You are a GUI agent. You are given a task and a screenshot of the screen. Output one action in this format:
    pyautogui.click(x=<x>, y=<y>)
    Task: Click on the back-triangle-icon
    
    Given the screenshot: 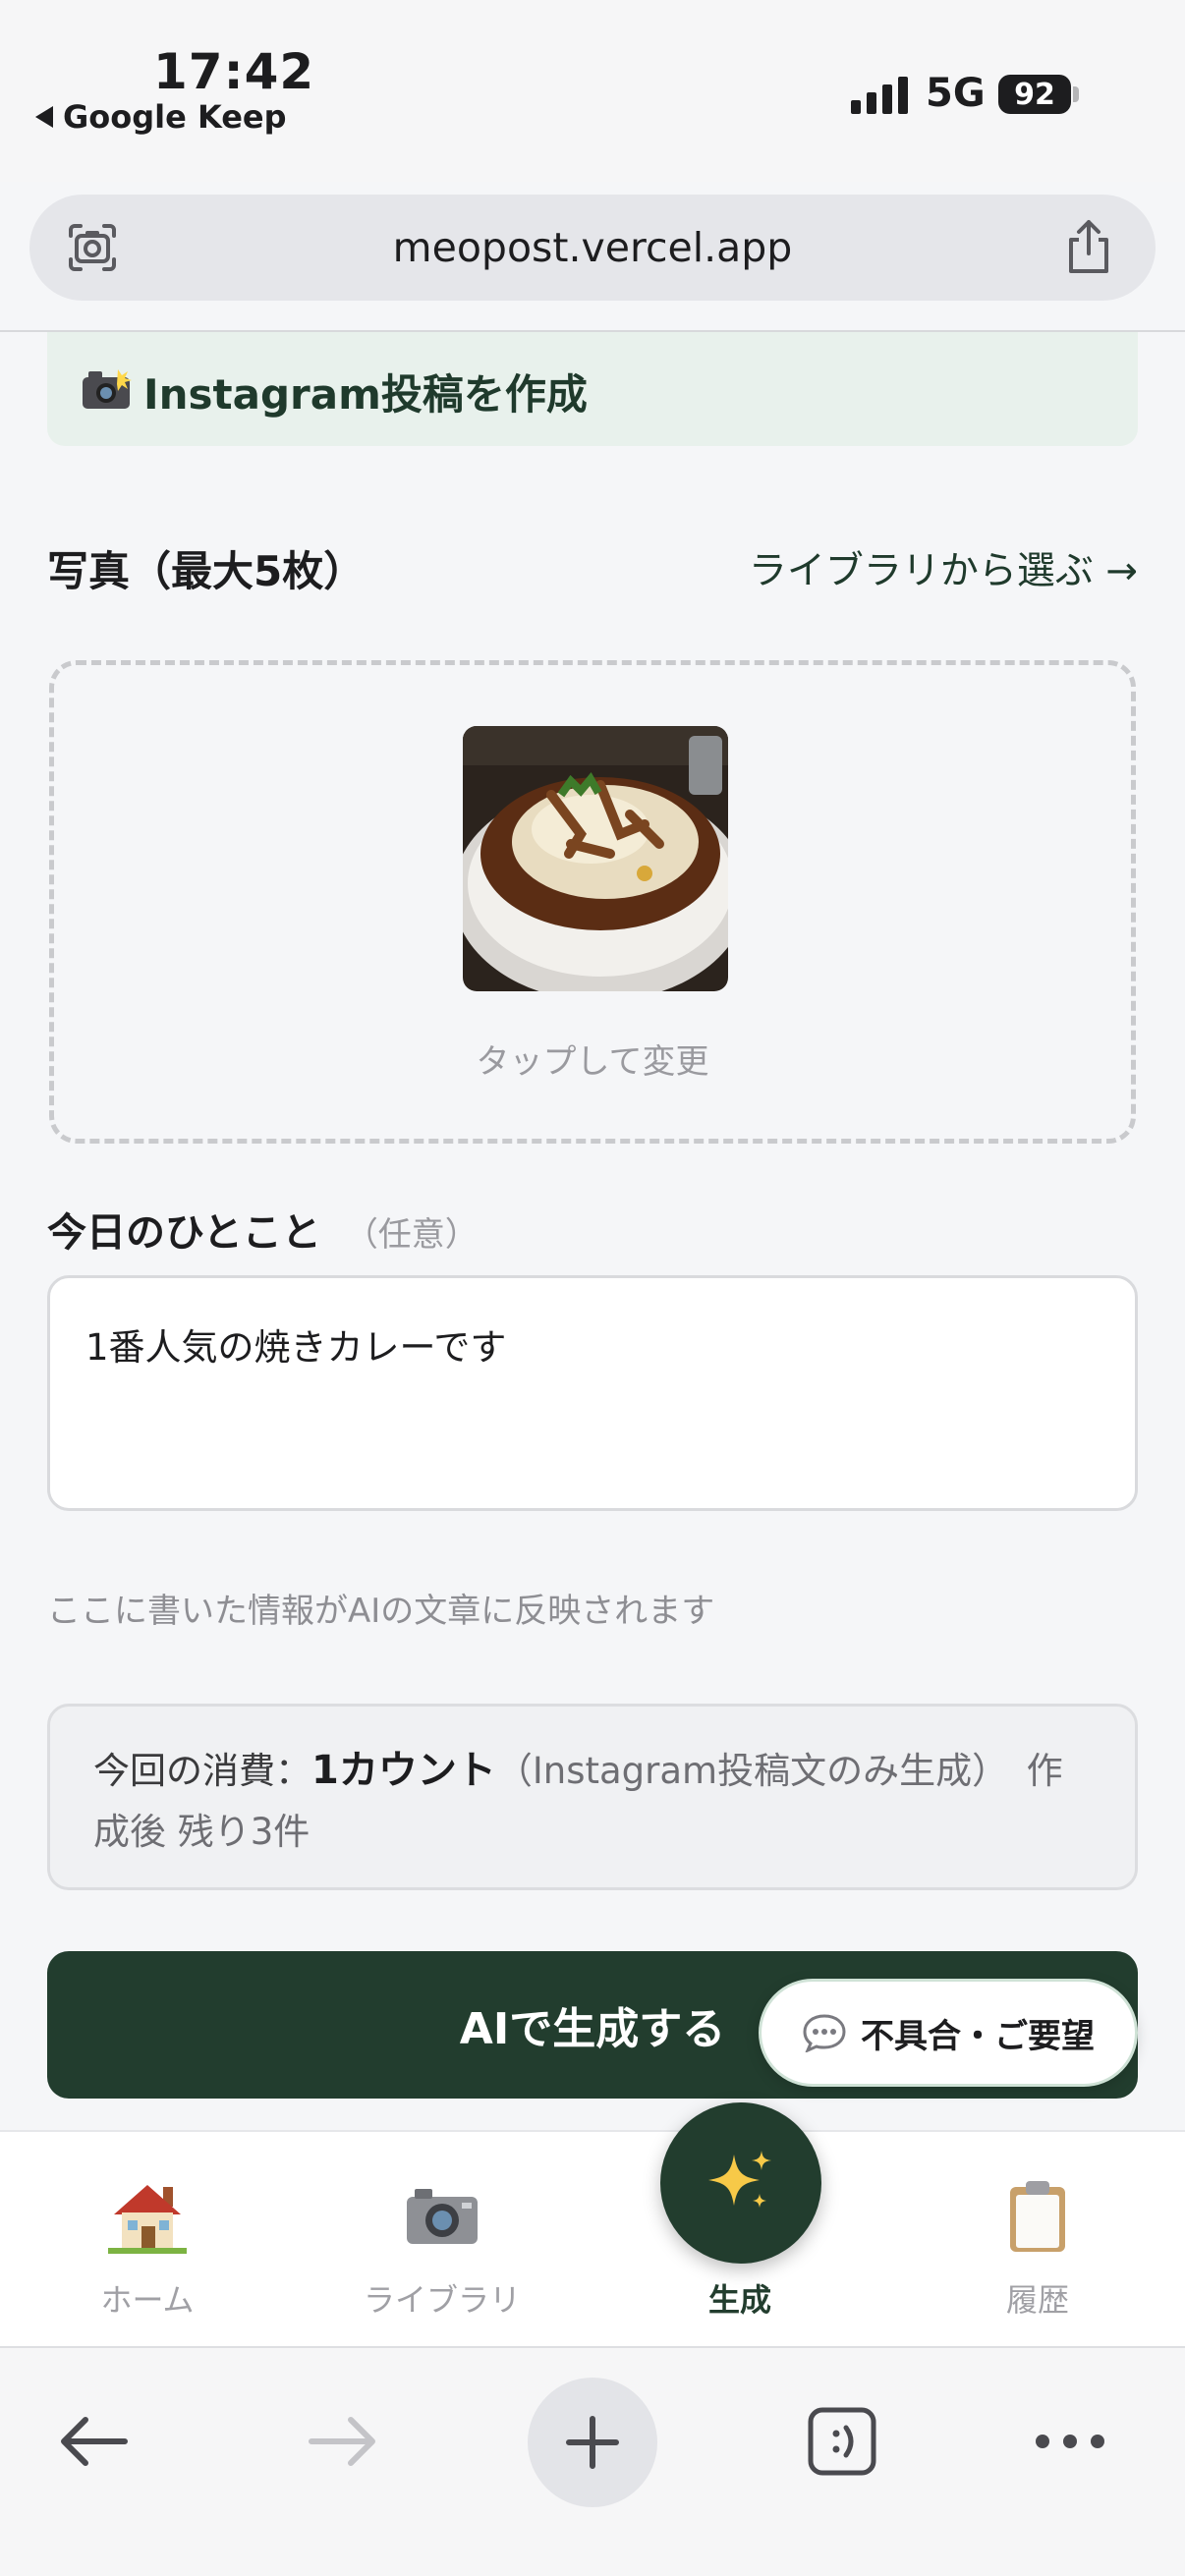 What is the action you would take?
    pyautogui.click(x=44, y=117)
    